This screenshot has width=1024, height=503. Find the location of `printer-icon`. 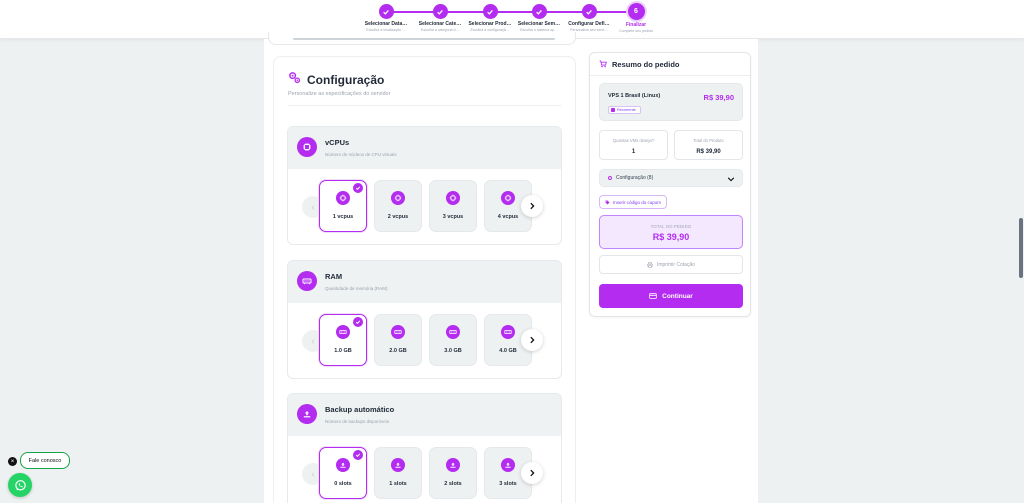

printer-icon is located at coordinates (650, 264).